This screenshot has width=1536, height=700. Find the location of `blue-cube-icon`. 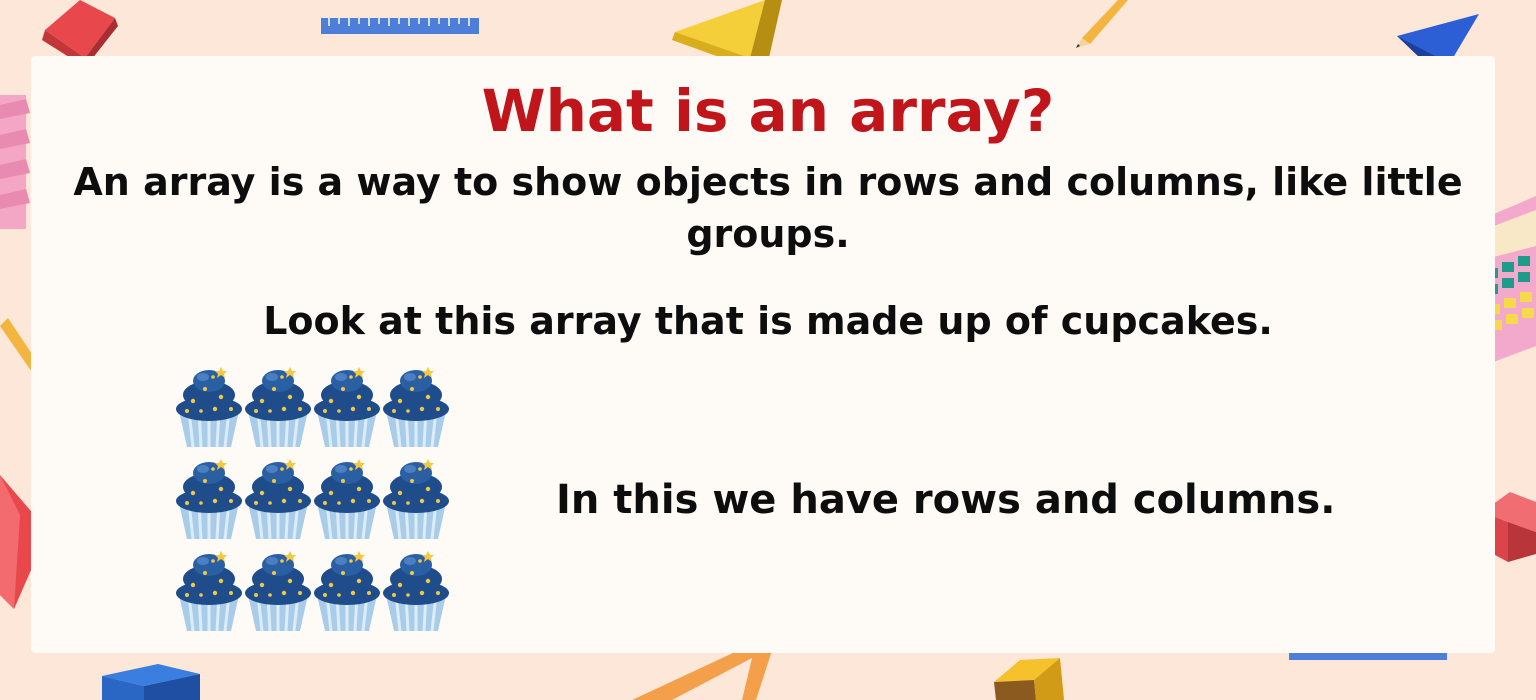

blue-cube-icon is located at coordinates (151, 682).